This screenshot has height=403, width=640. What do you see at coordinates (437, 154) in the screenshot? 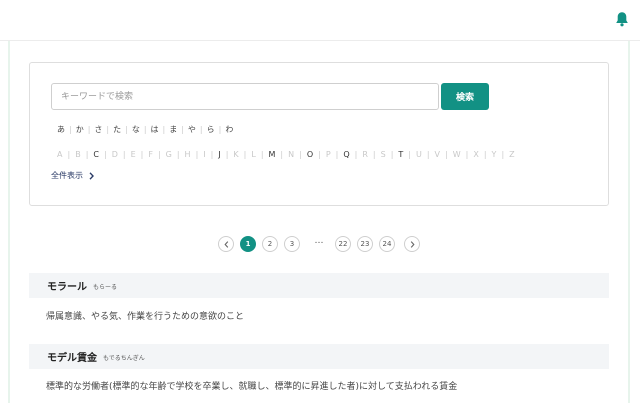
I see `alphabet-index-item: V` at bounding box center [437, 154].